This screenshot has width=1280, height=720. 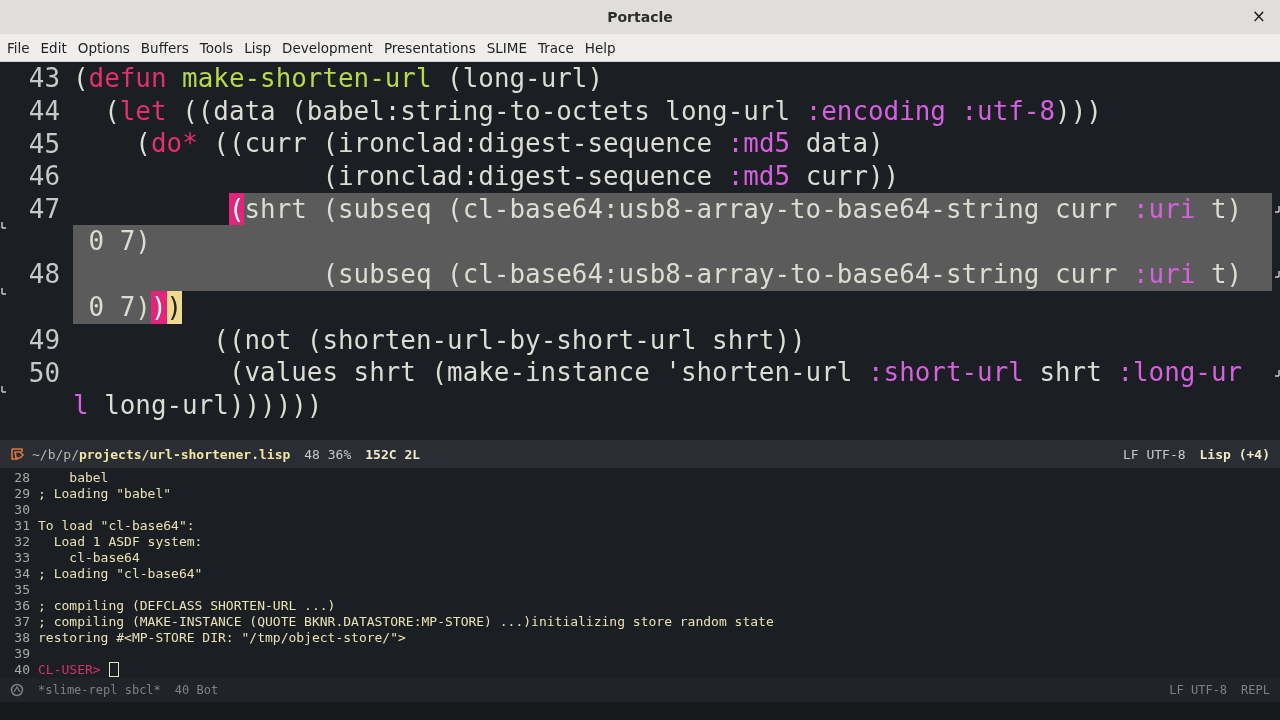 What do you see at coordinates (216, 47) in the screenshot?
I see `menu-item: Tools` at bounding box center [216, 47].